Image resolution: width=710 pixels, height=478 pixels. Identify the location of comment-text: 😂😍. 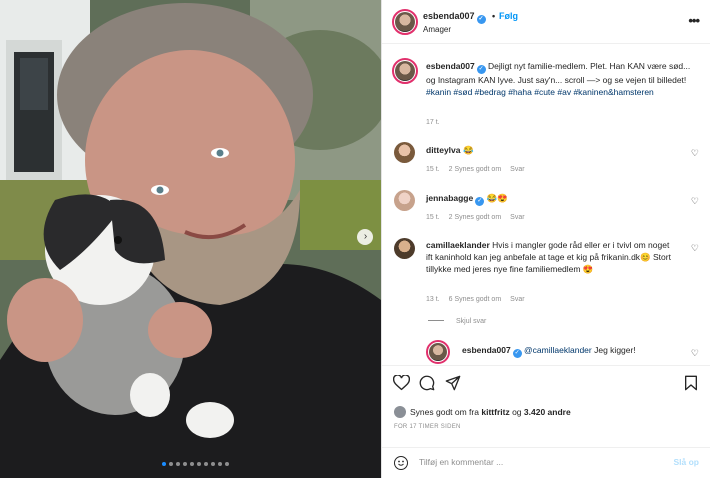
(497, 198).